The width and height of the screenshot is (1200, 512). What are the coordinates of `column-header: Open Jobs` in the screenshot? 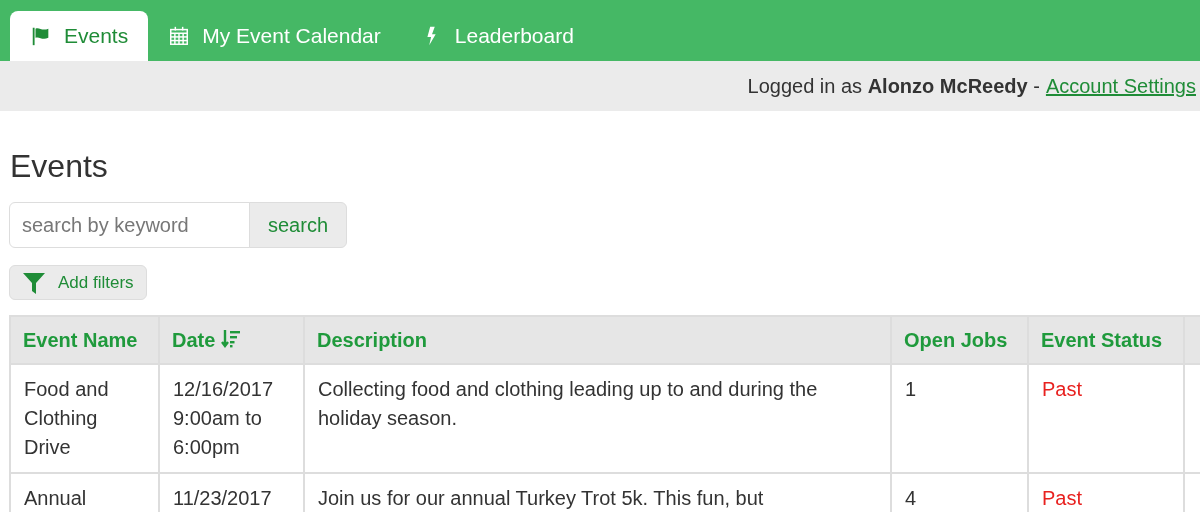 It's located at (959, 340).